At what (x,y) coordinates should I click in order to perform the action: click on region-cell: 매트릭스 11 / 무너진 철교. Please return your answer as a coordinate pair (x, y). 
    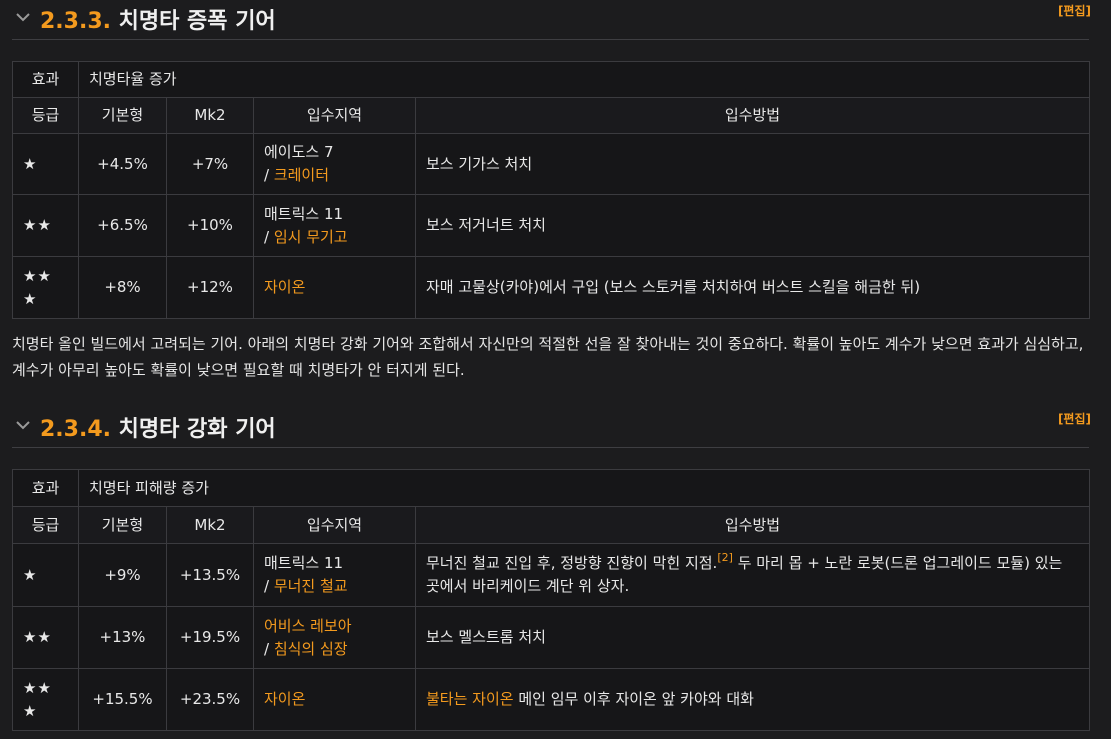
    Looking at the image, I should click on (334, 575).